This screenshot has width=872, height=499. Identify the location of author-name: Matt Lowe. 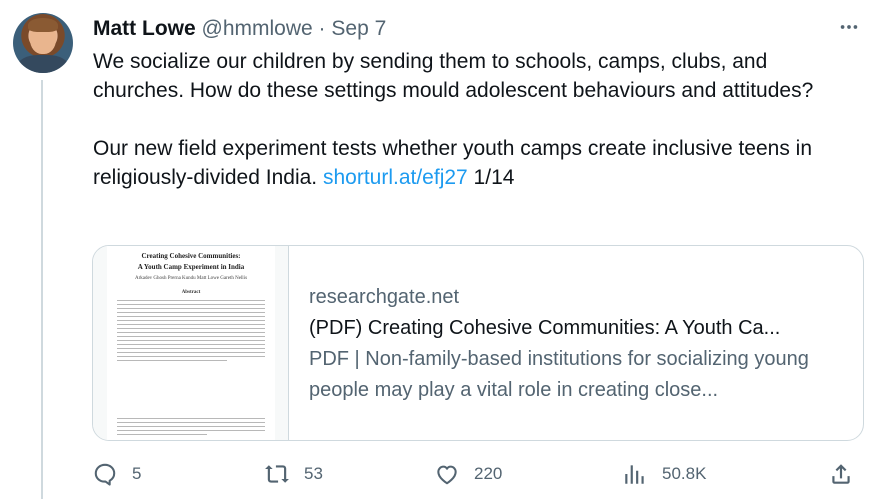
(144, 28).